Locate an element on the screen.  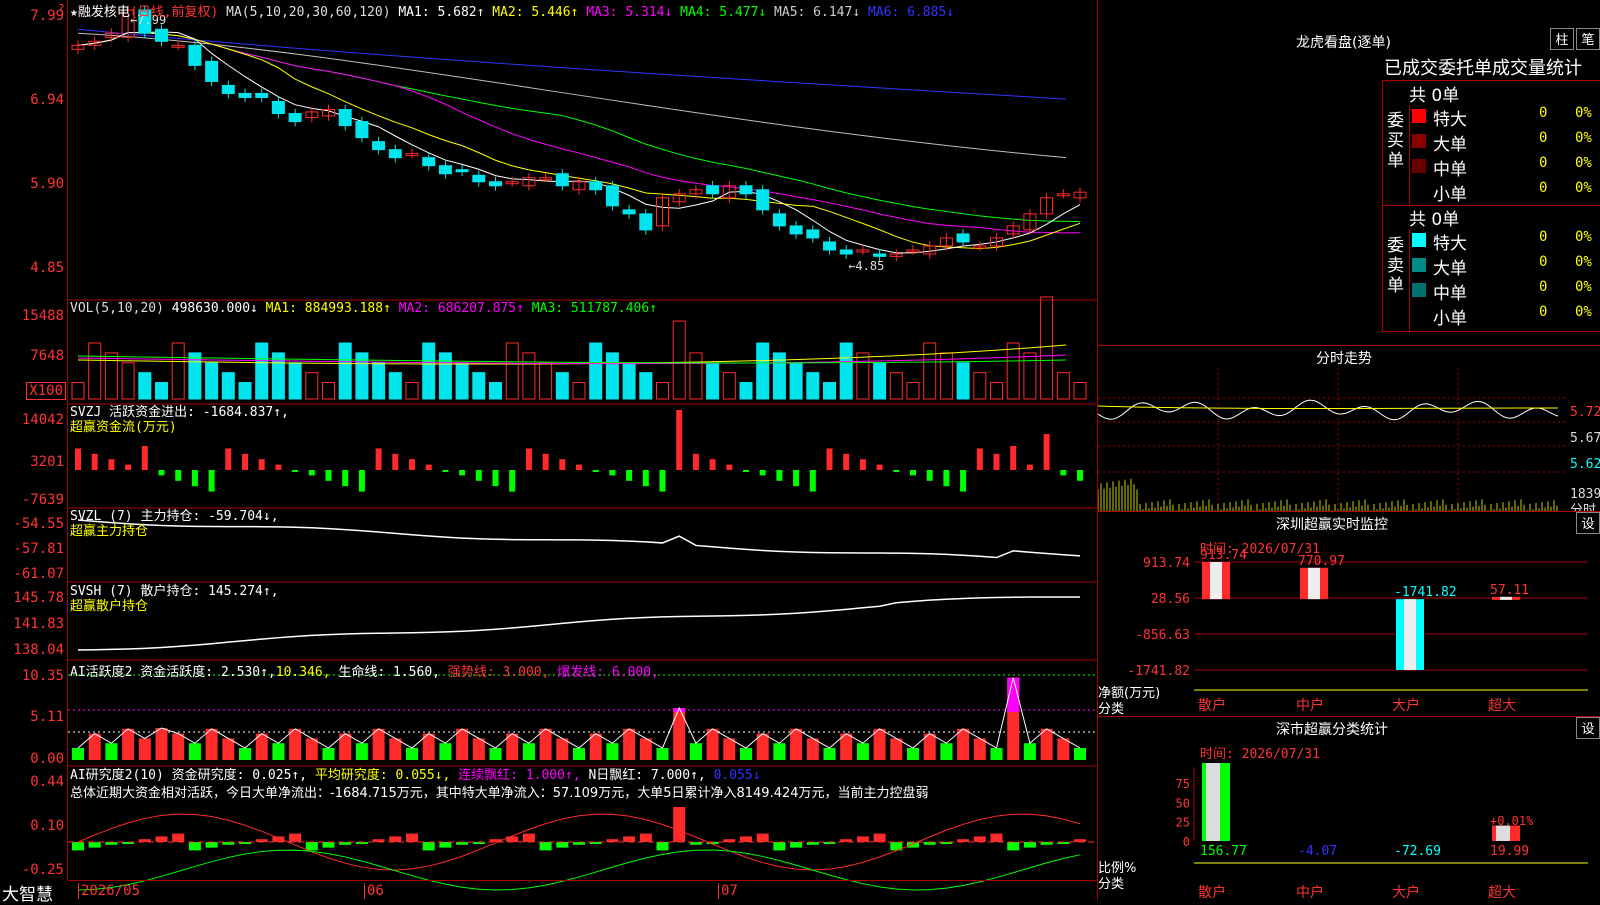
price-tick: 6.94 is located at coordinates (47, 100).